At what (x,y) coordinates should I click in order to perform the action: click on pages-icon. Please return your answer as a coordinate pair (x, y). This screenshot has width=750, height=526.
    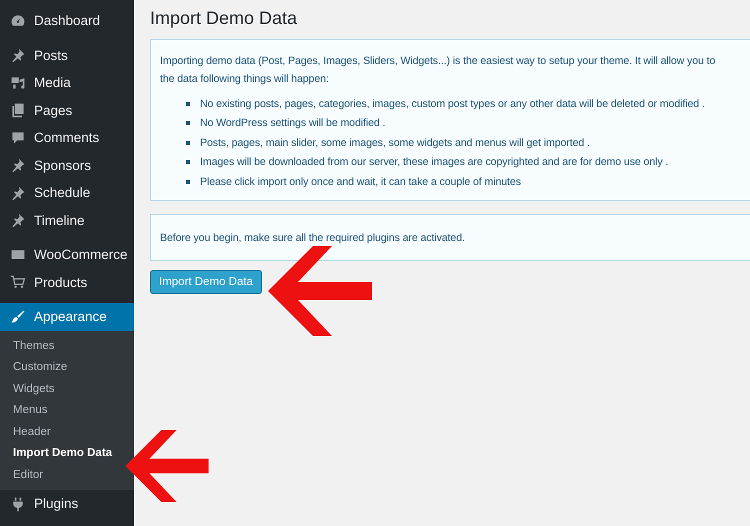
    Looking at the image, I should click on (18, 110).